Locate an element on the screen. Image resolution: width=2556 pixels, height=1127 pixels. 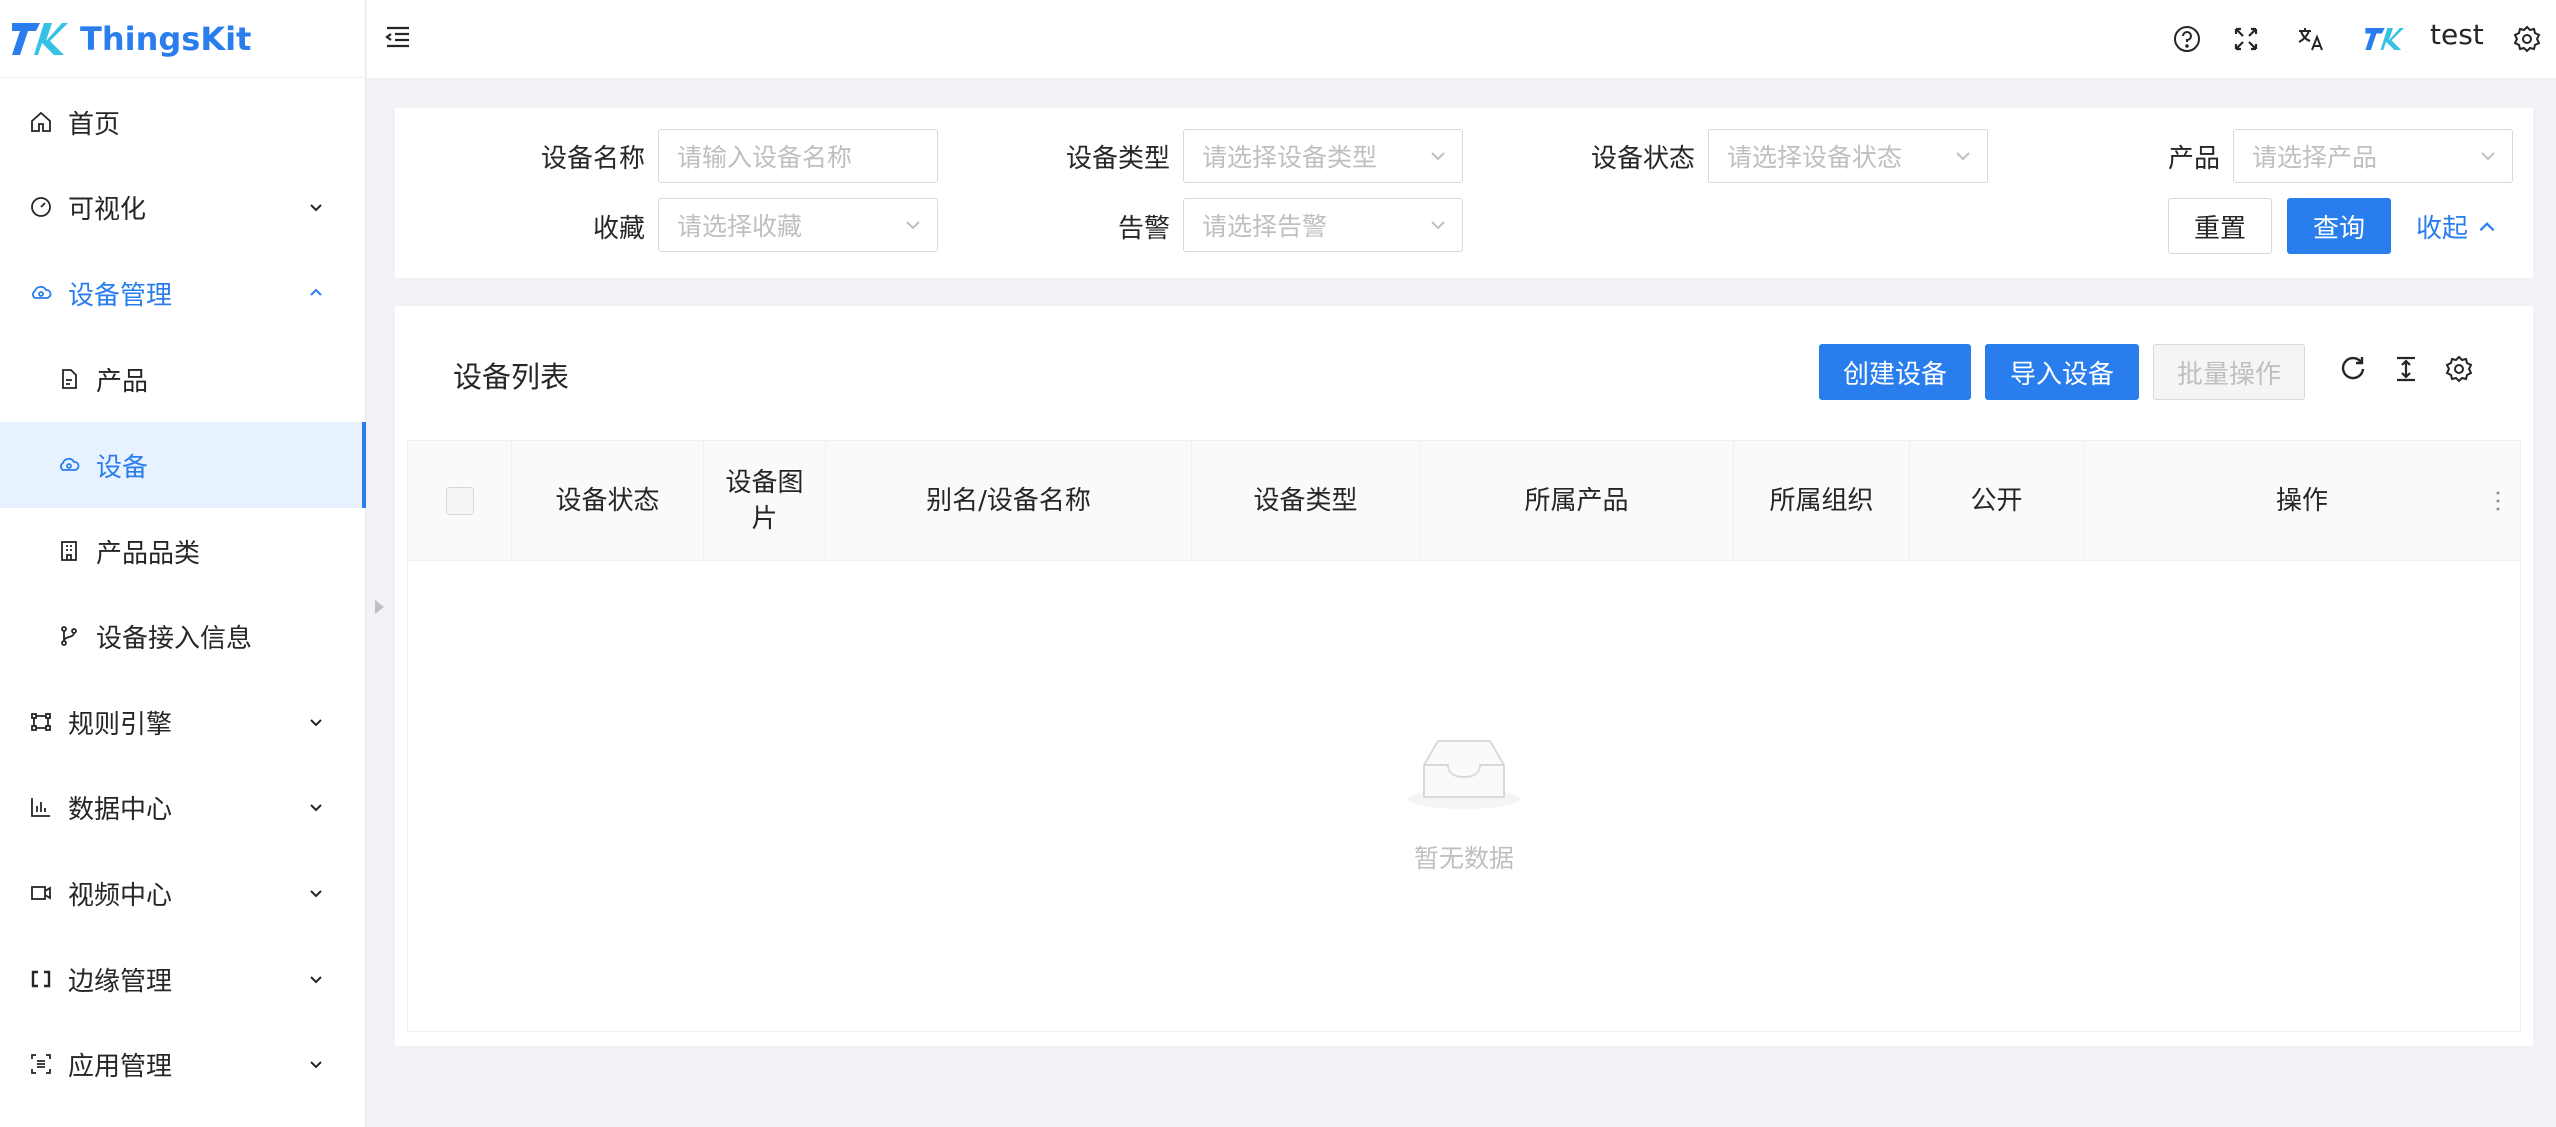
building-icon is located at coordinates (69, 551).